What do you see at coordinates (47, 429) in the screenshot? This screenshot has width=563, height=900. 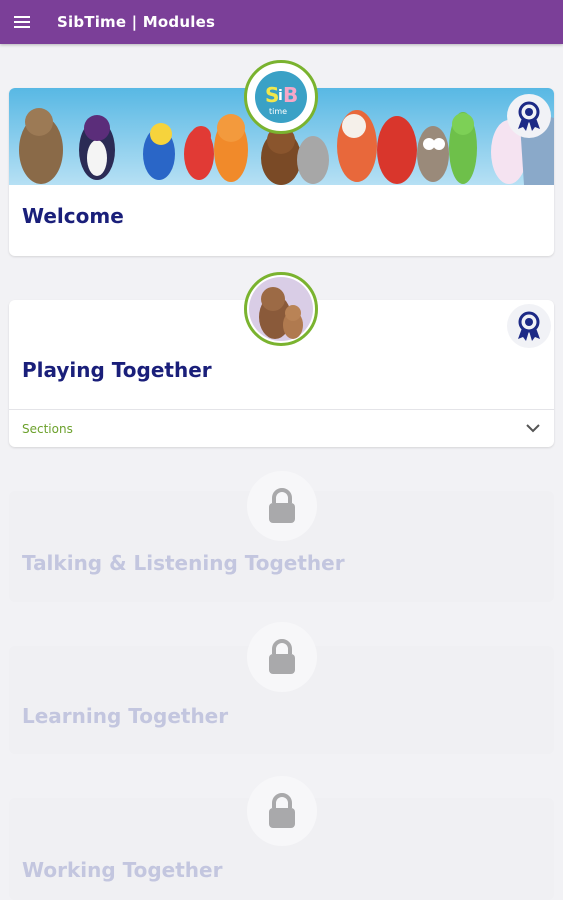 I see `sections-label: Sections` at bounding box center [47, 429].